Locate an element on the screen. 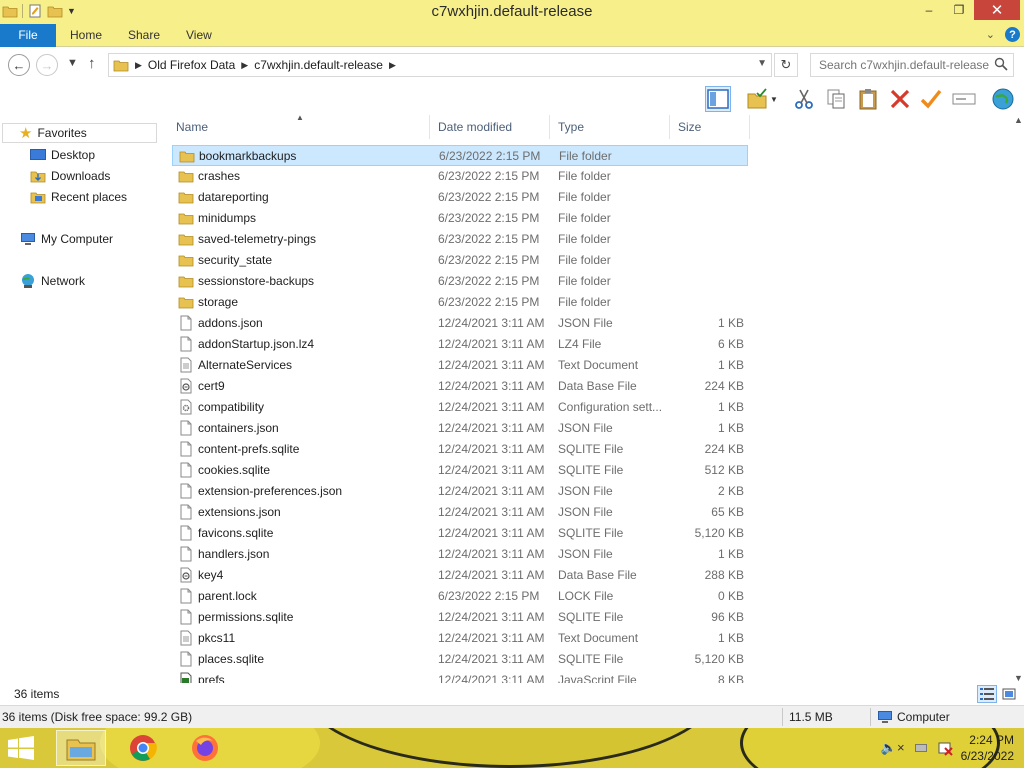 This screenshot has height=768, width=1024. rename-button is located at coordinates (964, 99).